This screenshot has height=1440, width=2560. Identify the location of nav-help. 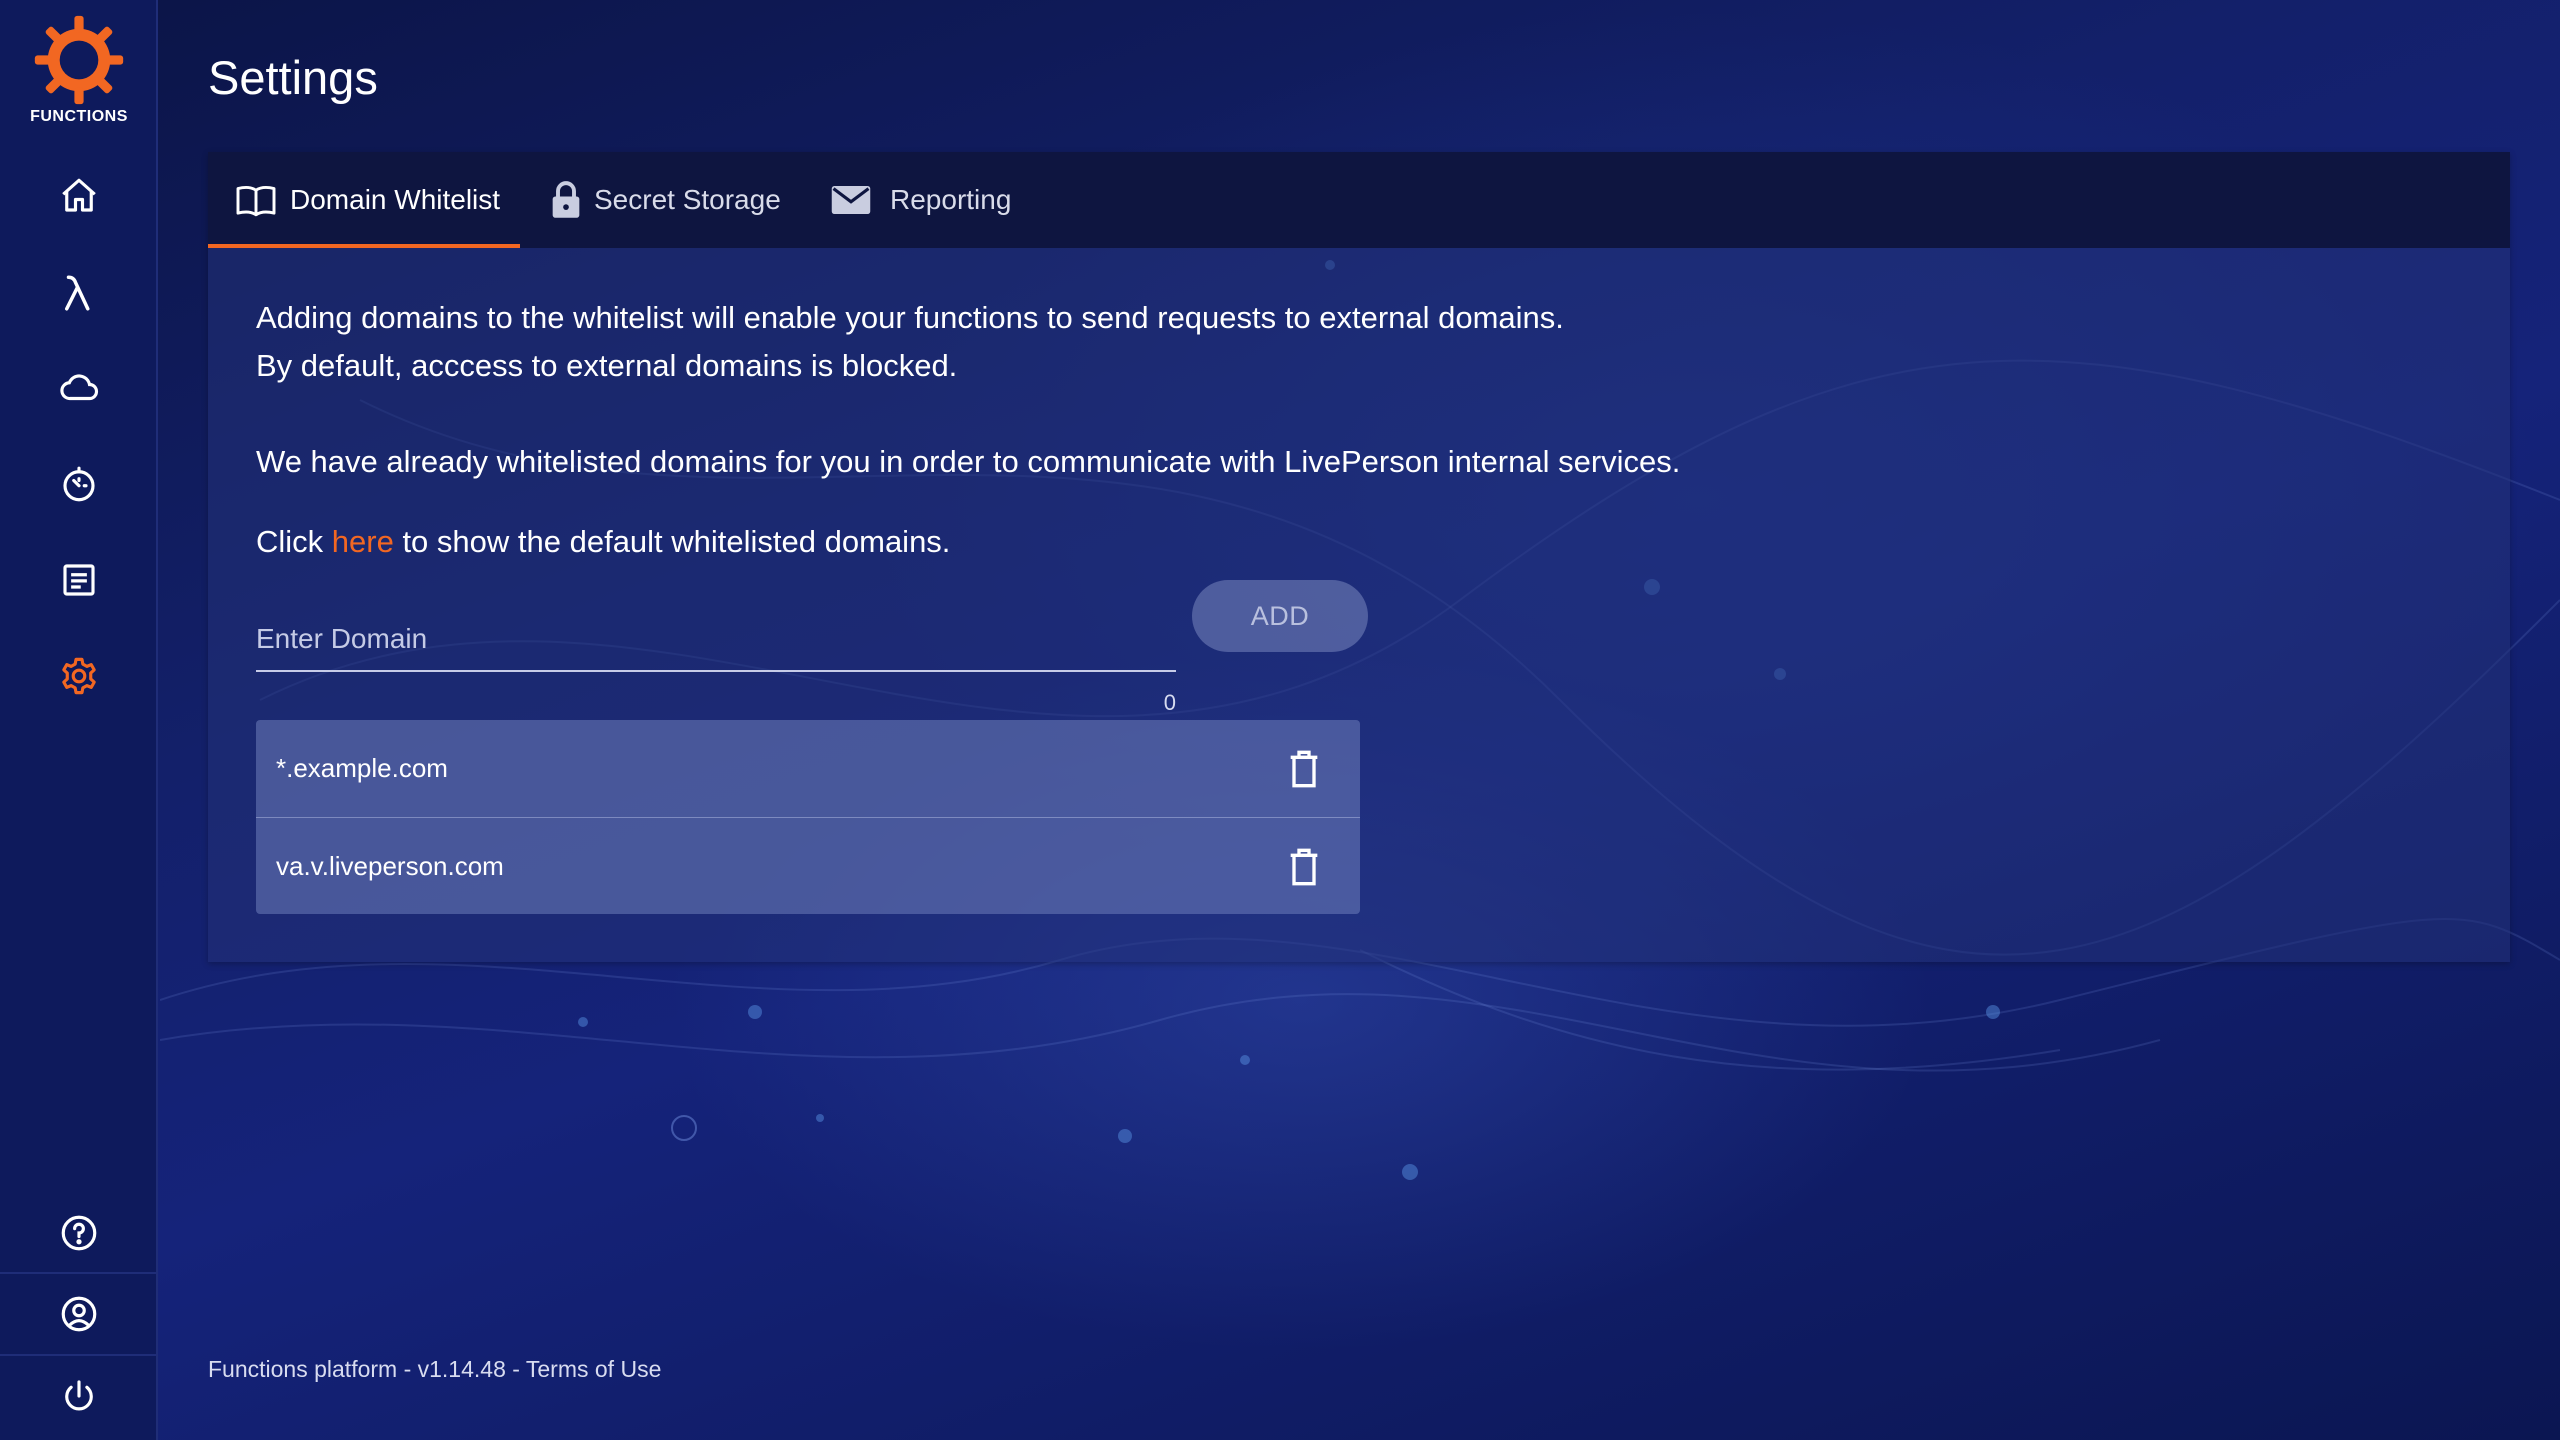
(79, 1233).